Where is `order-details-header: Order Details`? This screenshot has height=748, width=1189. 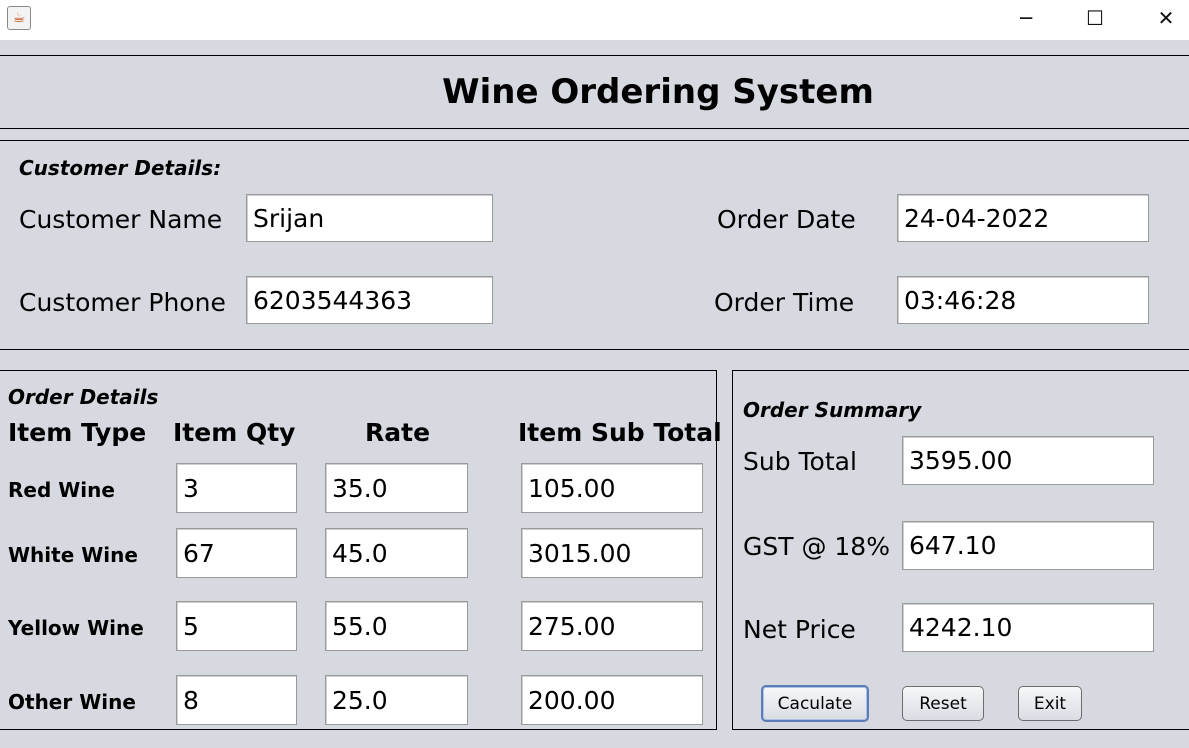
order-details-header: Order Details is located at coordinates (83, 397).